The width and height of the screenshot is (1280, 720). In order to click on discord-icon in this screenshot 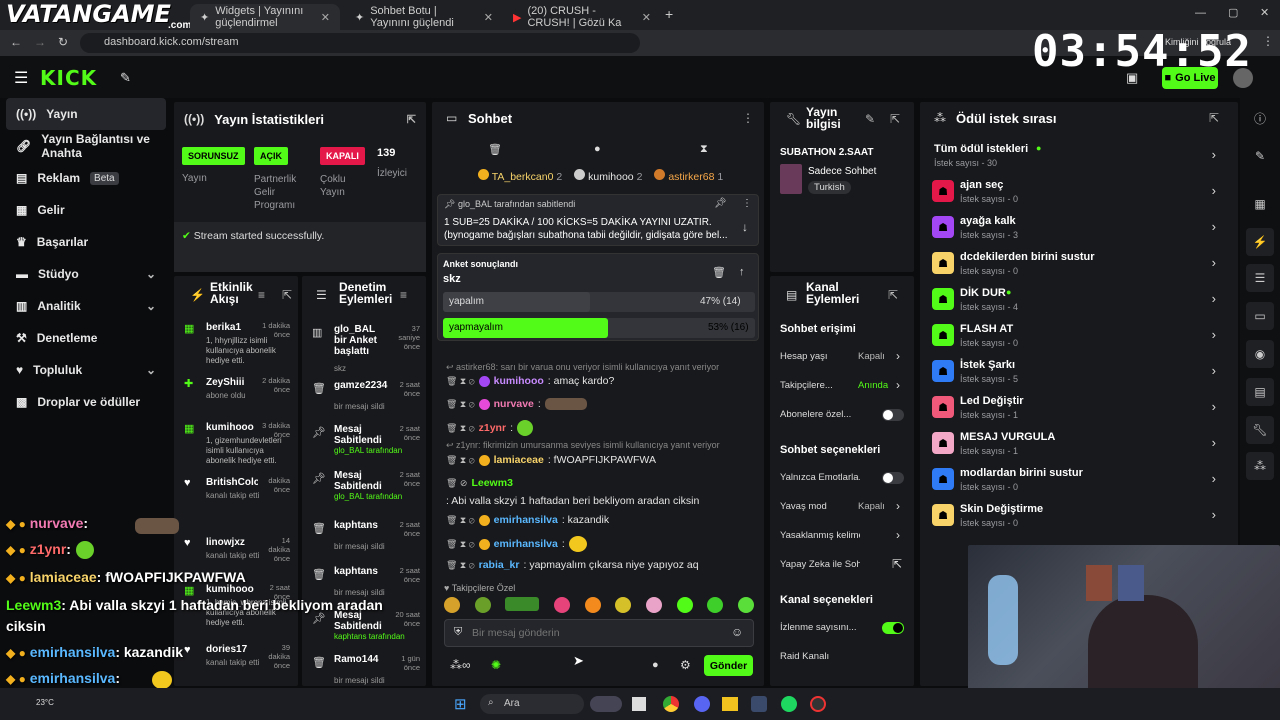, I will do `click(702, 704)`.